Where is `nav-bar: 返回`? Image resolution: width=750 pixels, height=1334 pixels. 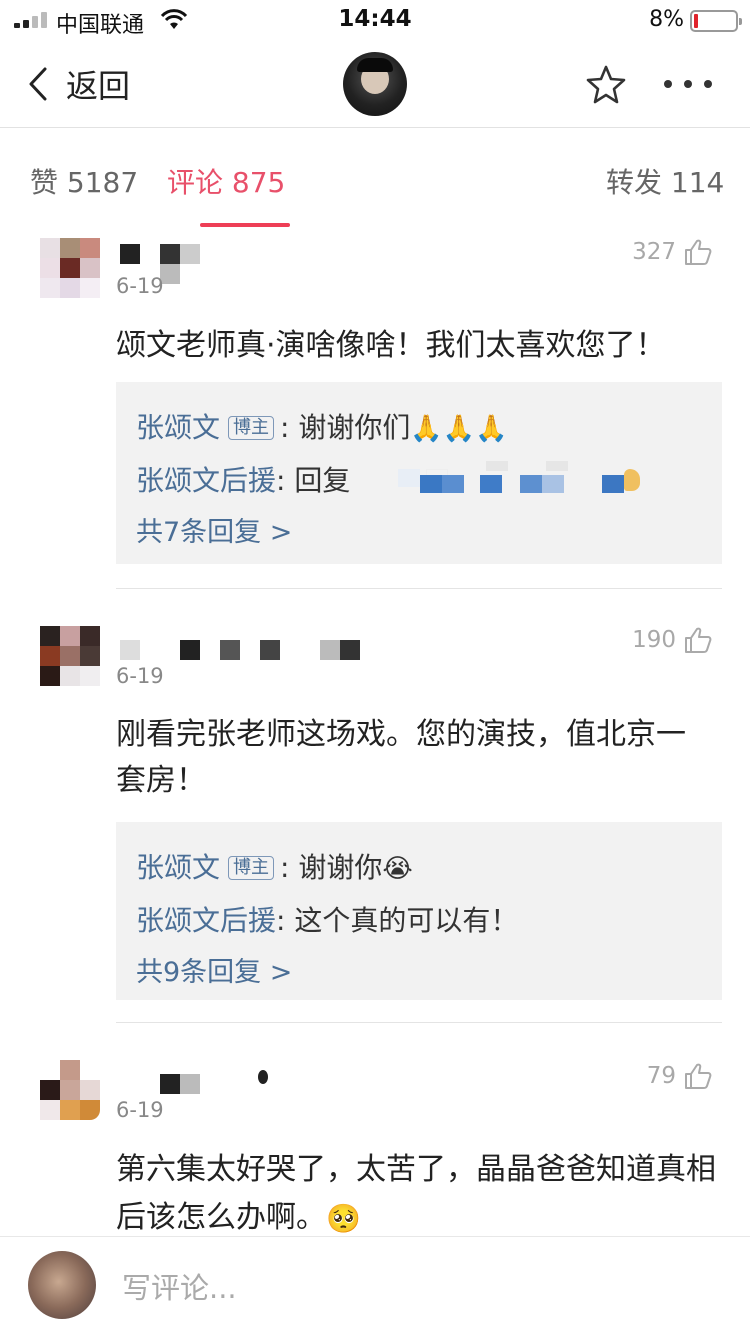 nav-bar: 返回 is located at coordinates (375, 84).